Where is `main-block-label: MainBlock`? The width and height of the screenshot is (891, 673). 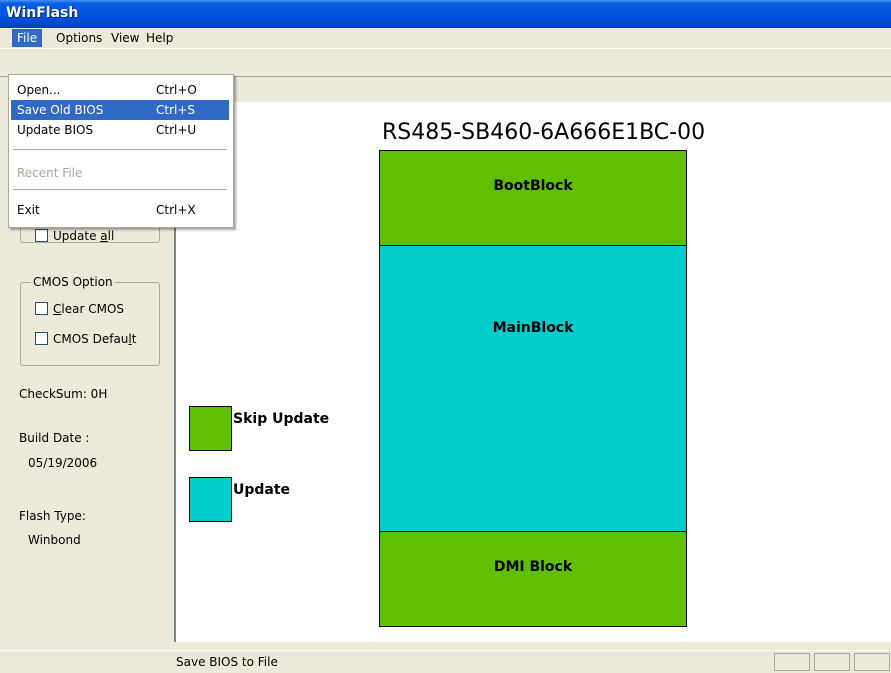
main-block-label: MainBlock is located at coordinates (533, 328).